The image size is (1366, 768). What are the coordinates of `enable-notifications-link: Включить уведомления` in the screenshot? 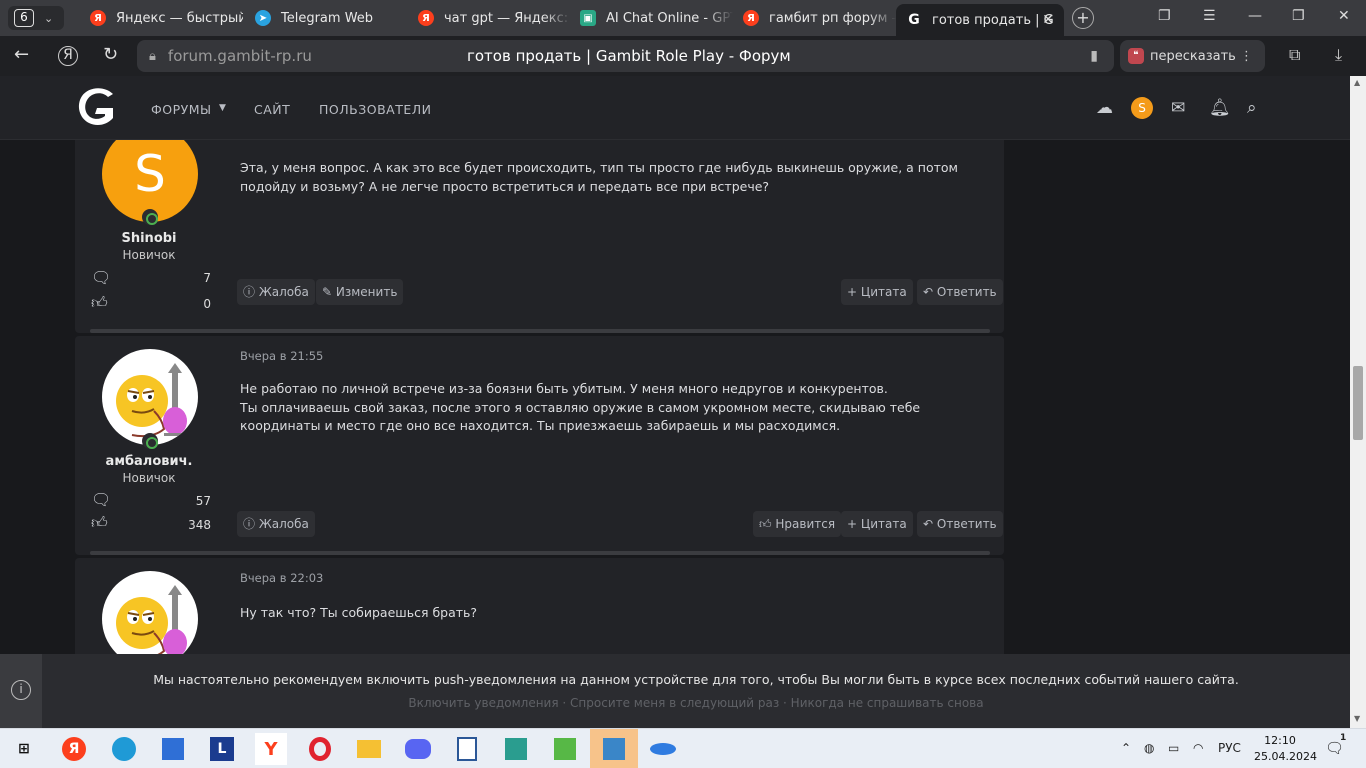 It's located at (483, 703).